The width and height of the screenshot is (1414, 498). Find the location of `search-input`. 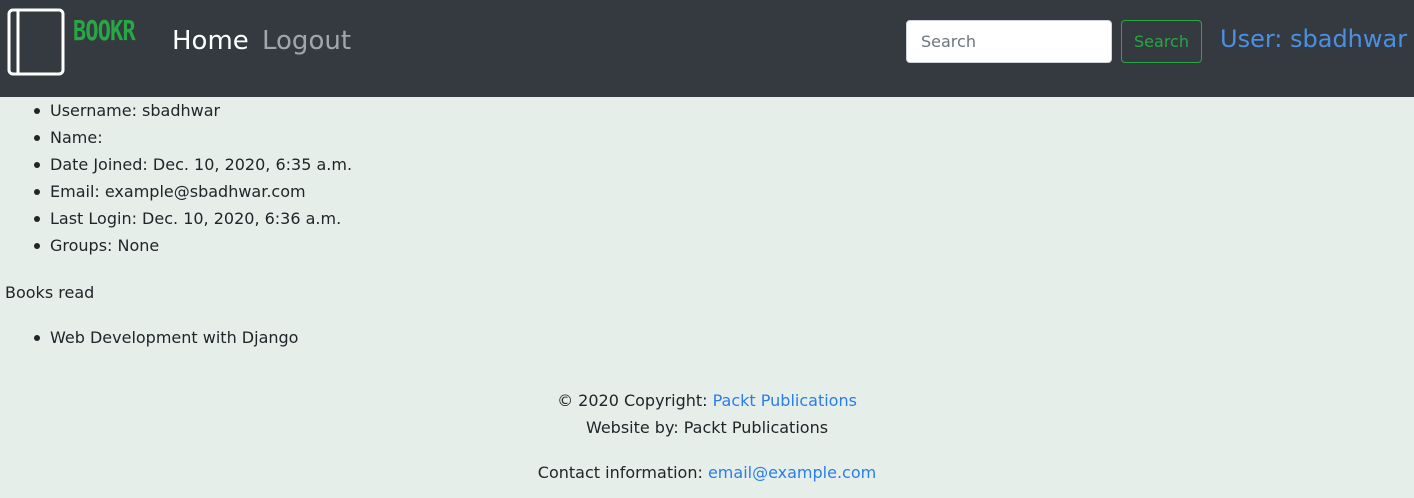

search-input is located at coordinates (1009, 41).